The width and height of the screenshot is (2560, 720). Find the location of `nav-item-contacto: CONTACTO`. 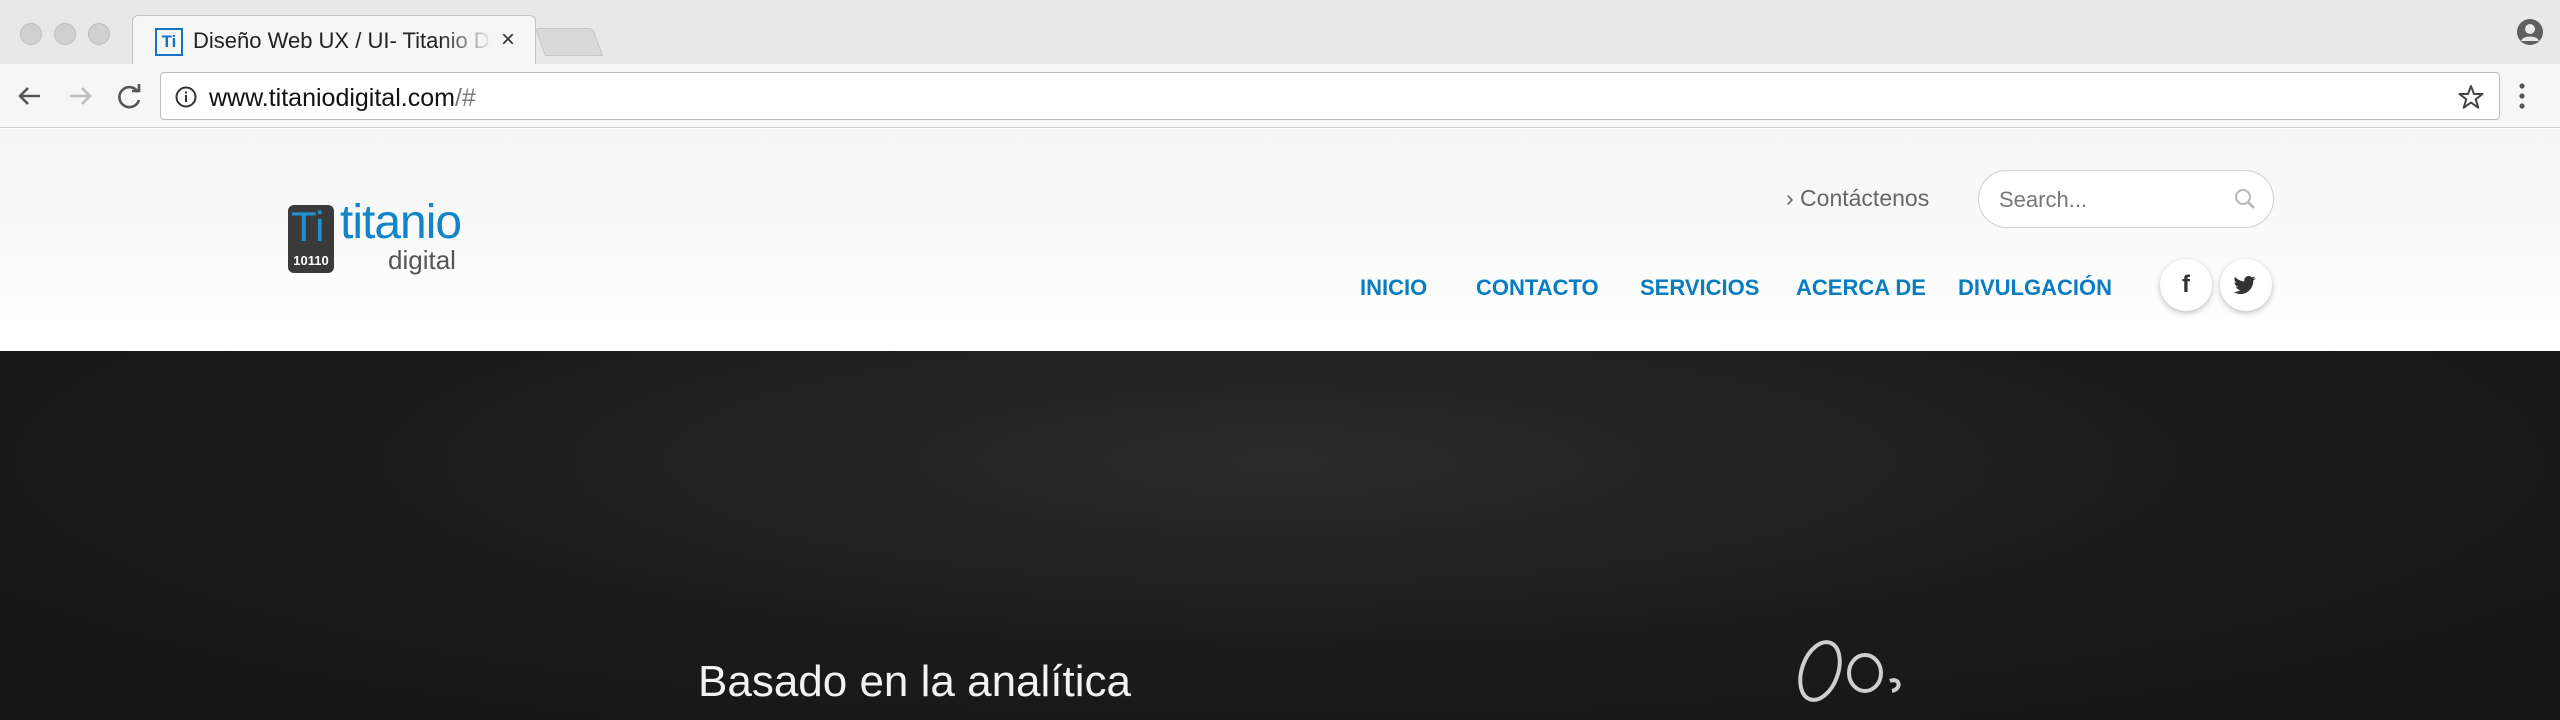

nav-item-contacto: CONTACTO is located at coordinates (1537, 288).